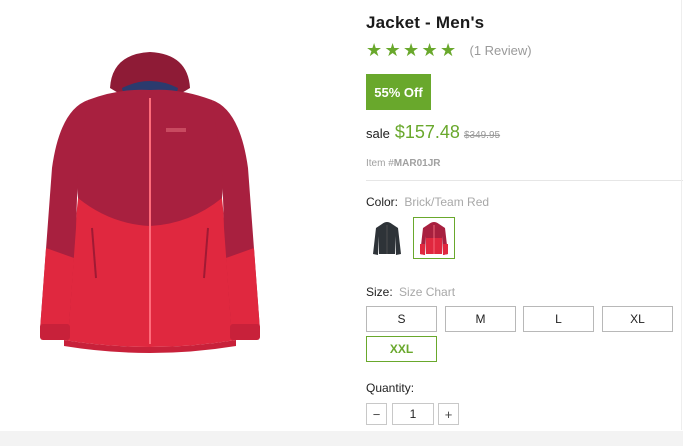 This screenshot has width=683, height=446. I want to click on item-number-value: MAR01JR, so click(417, 163).